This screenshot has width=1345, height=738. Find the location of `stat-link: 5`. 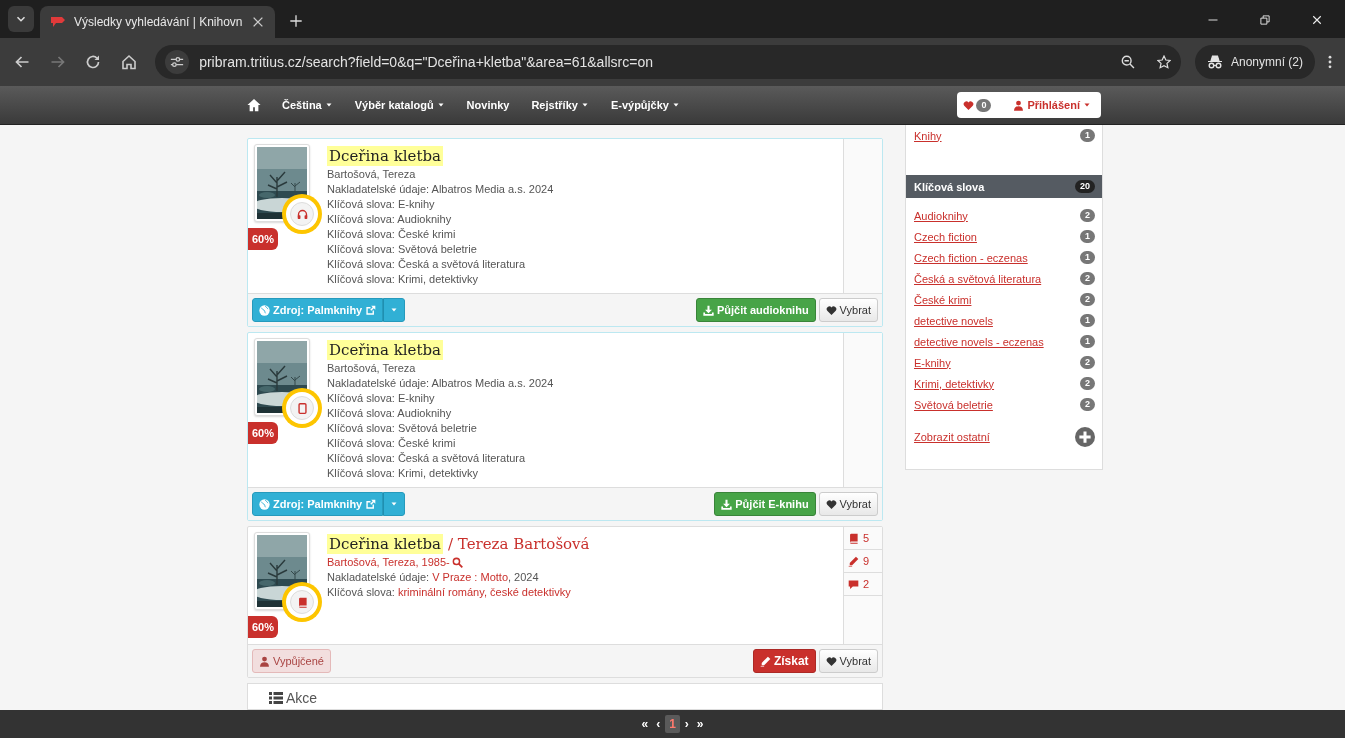

stat-link: 5 is located at coordinates (863, 538).